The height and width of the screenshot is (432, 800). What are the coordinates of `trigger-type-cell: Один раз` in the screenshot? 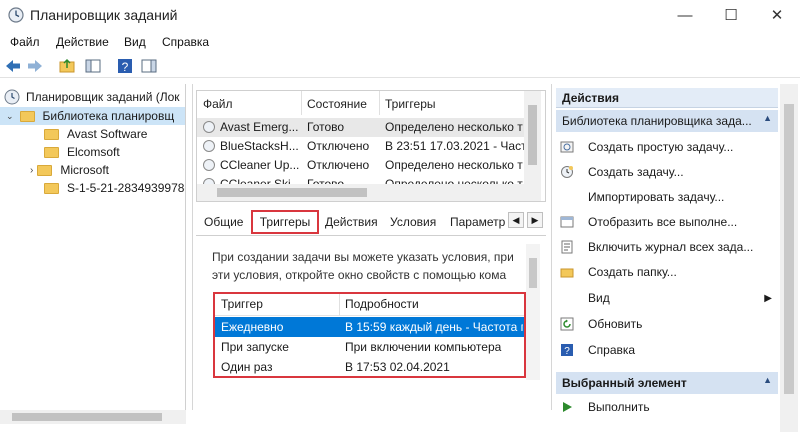 It's located at (247, 367).